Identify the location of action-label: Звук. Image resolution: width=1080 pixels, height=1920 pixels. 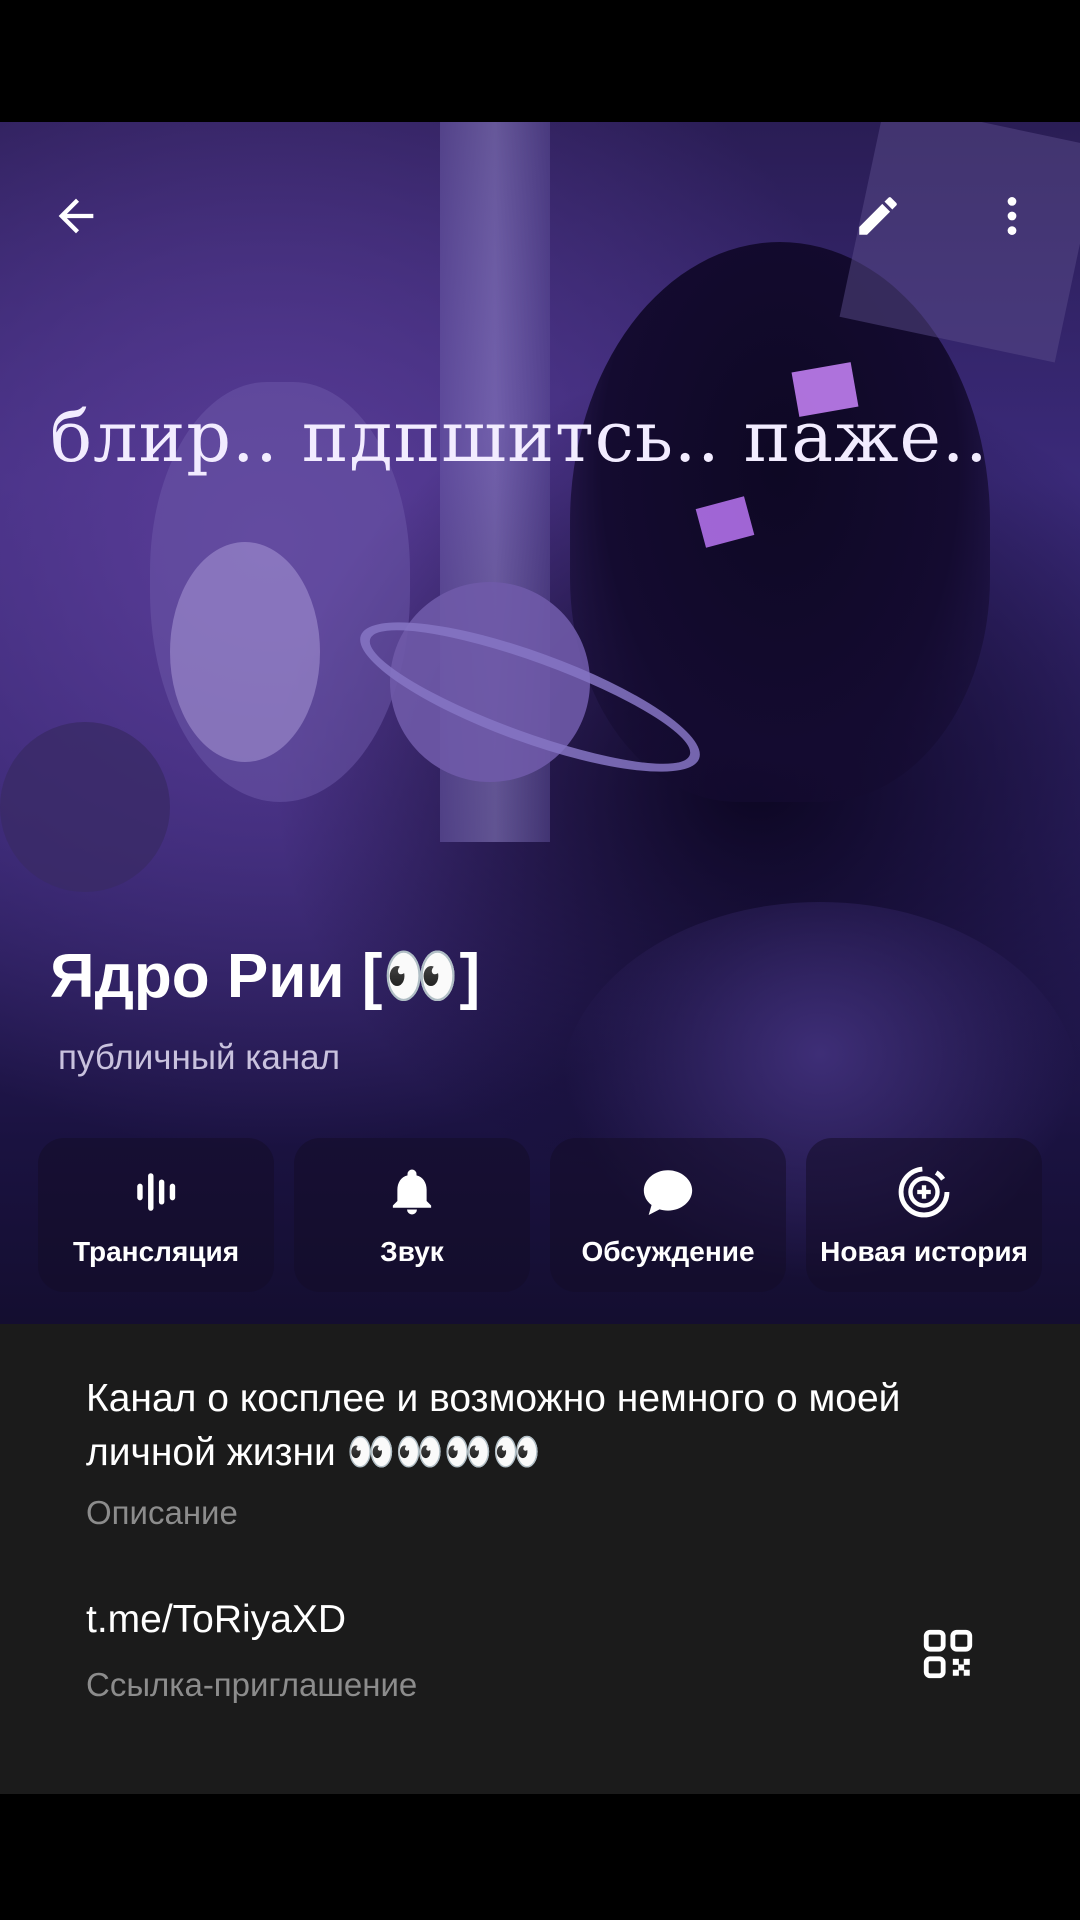
(412, 1251).